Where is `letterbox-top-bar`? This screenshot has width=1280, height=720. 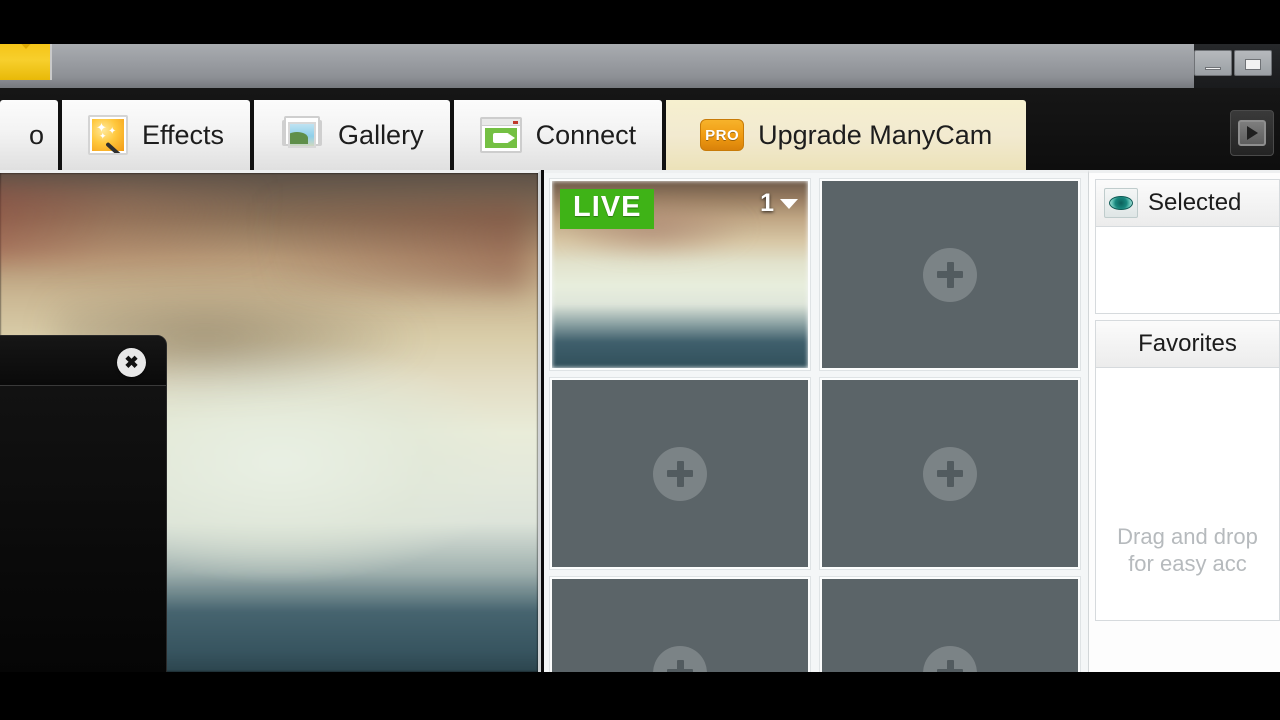 letterbox-top-bar is located at coordinates (640, 22).